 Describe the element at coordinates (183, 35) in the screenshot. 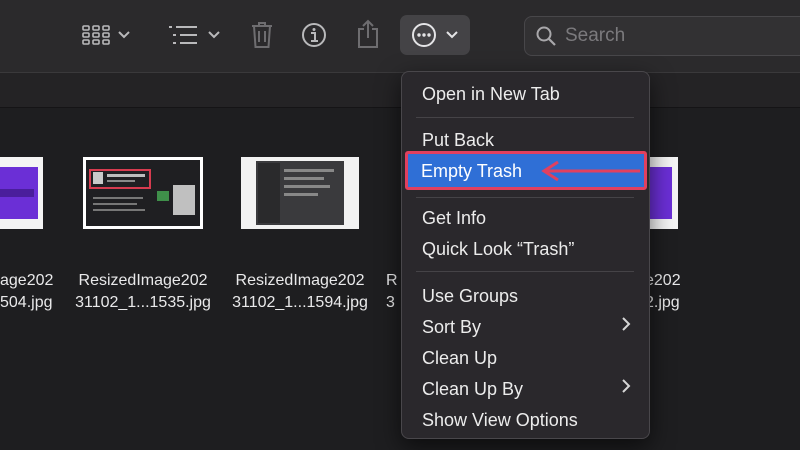

I see `list-group-icon` at that location.